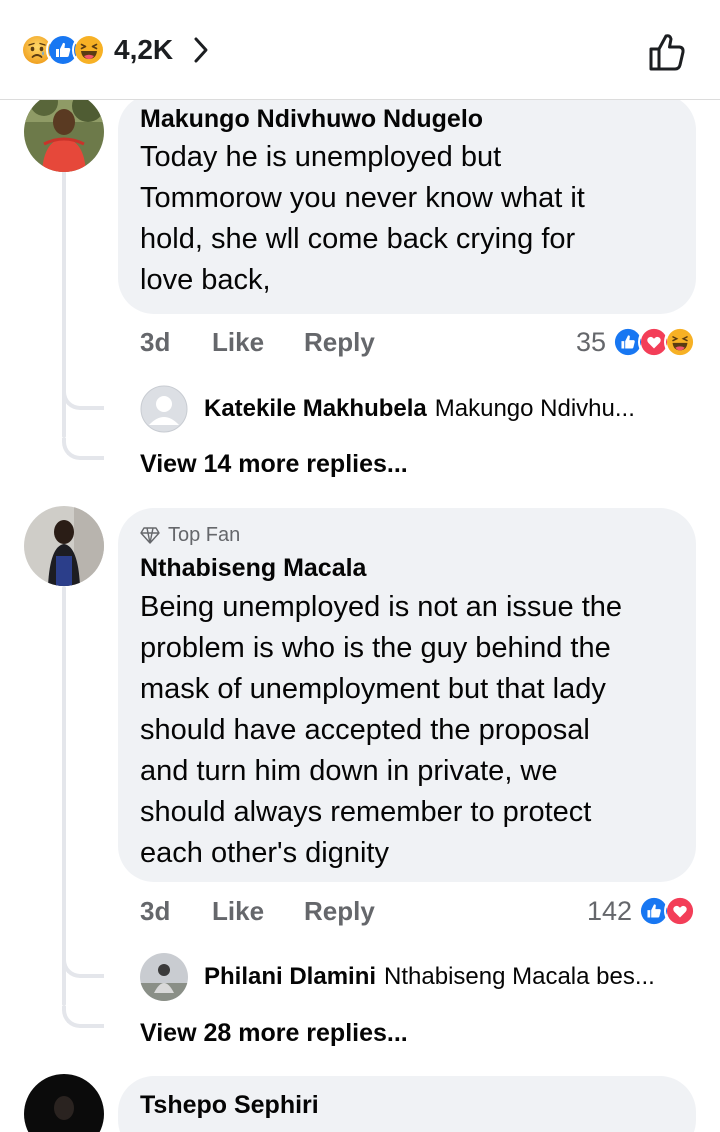 The image size is (720, 1132). I want to click on comment-text-line: Today he is unemployed but, so click(321, 157).